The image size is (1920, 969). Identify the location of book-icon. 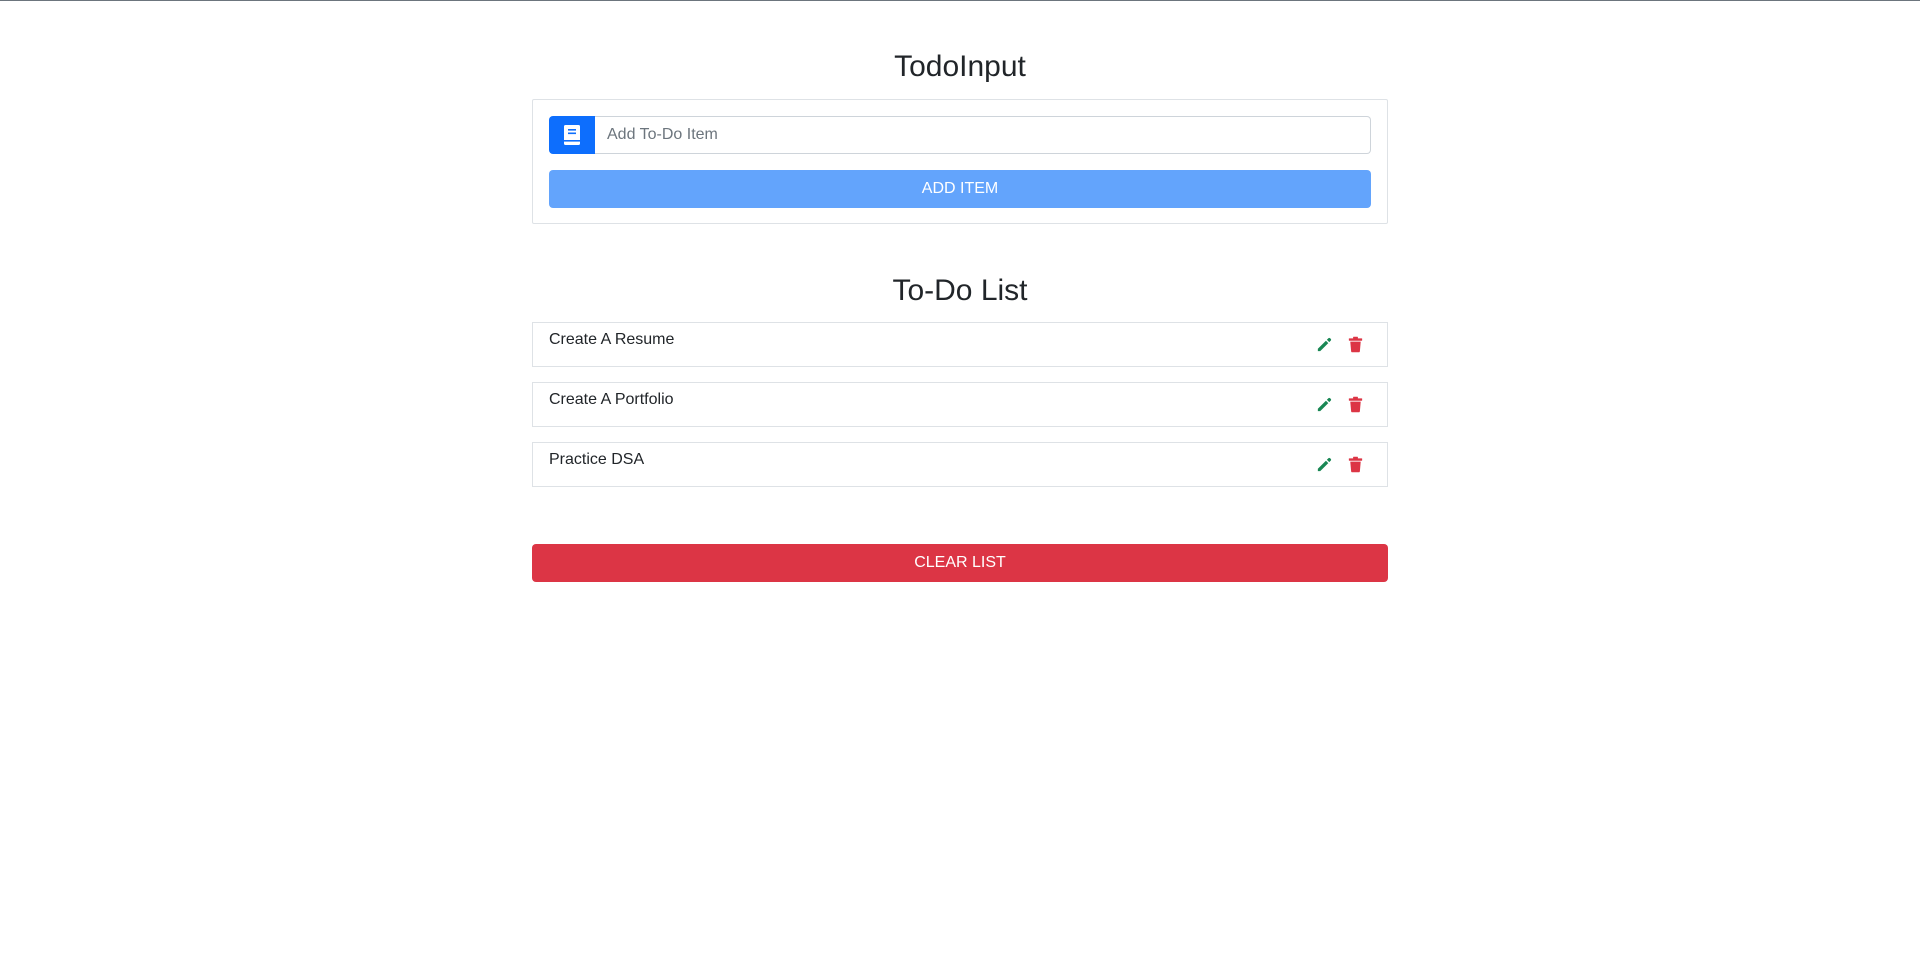
(572, 135).